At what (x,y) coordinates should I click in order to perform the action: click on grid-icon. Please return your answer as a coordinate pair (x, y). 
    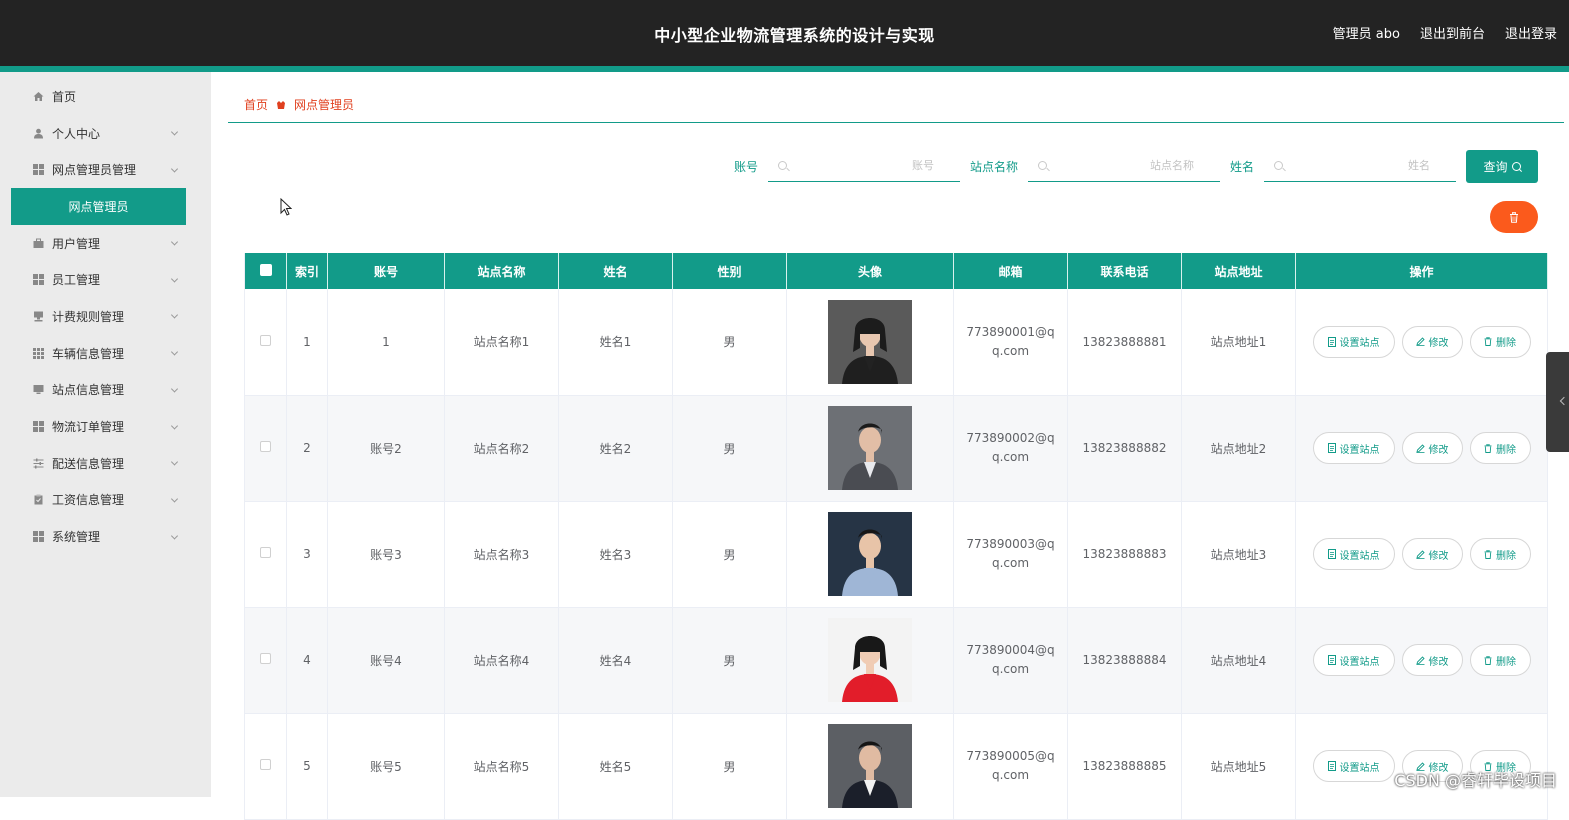
    Looking at the image, I should click on (38, 427).